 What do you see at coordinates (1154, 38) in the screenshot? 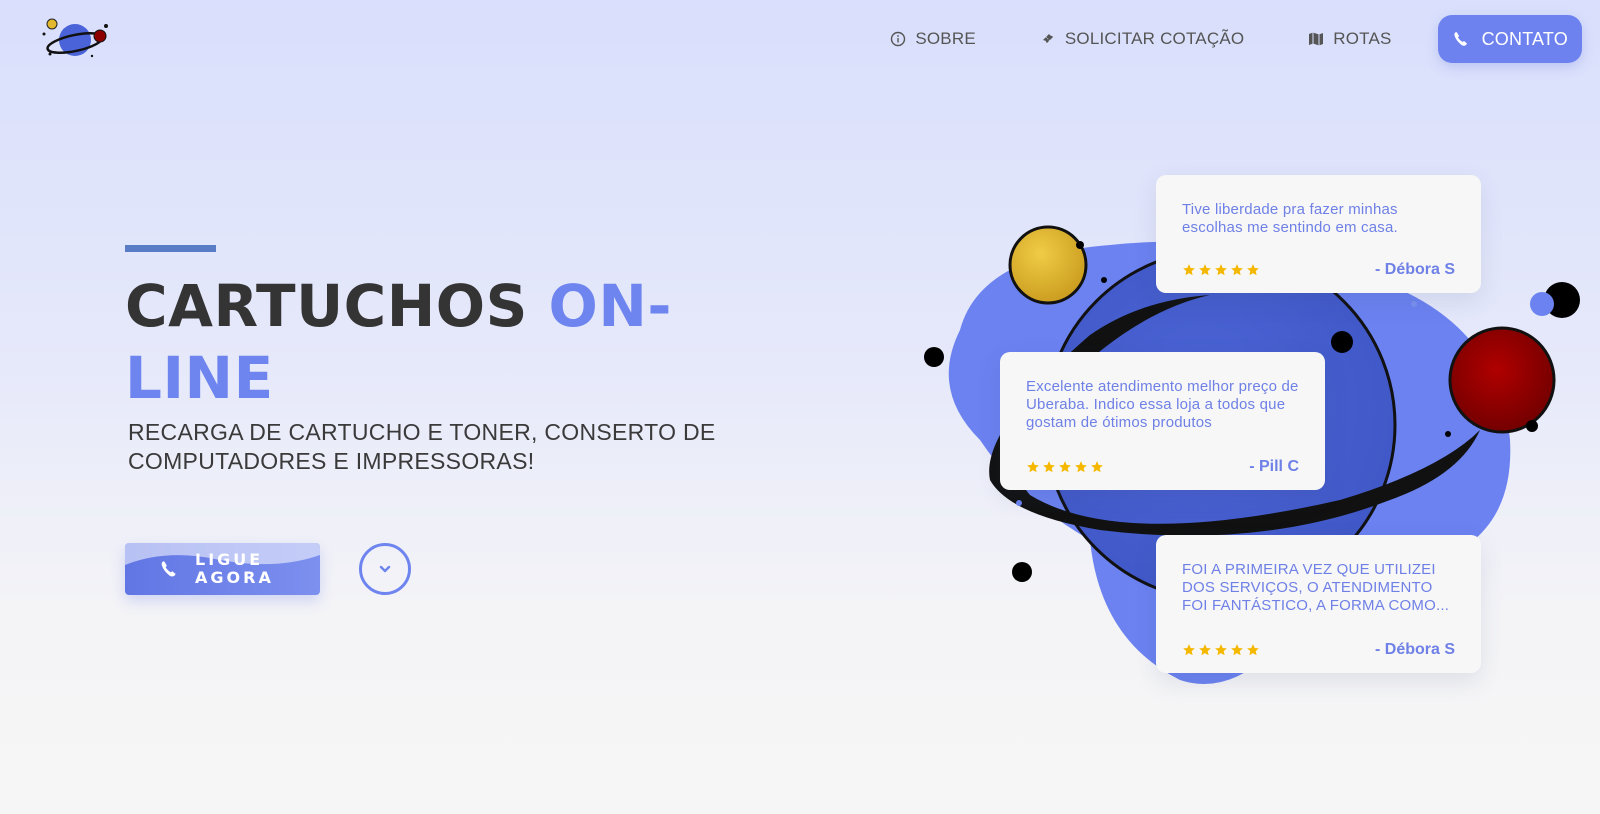
I see `nav-solicitar-cotacao-label: SOLICITAR COTAÇÃO` at bounding box center [1154, 38].